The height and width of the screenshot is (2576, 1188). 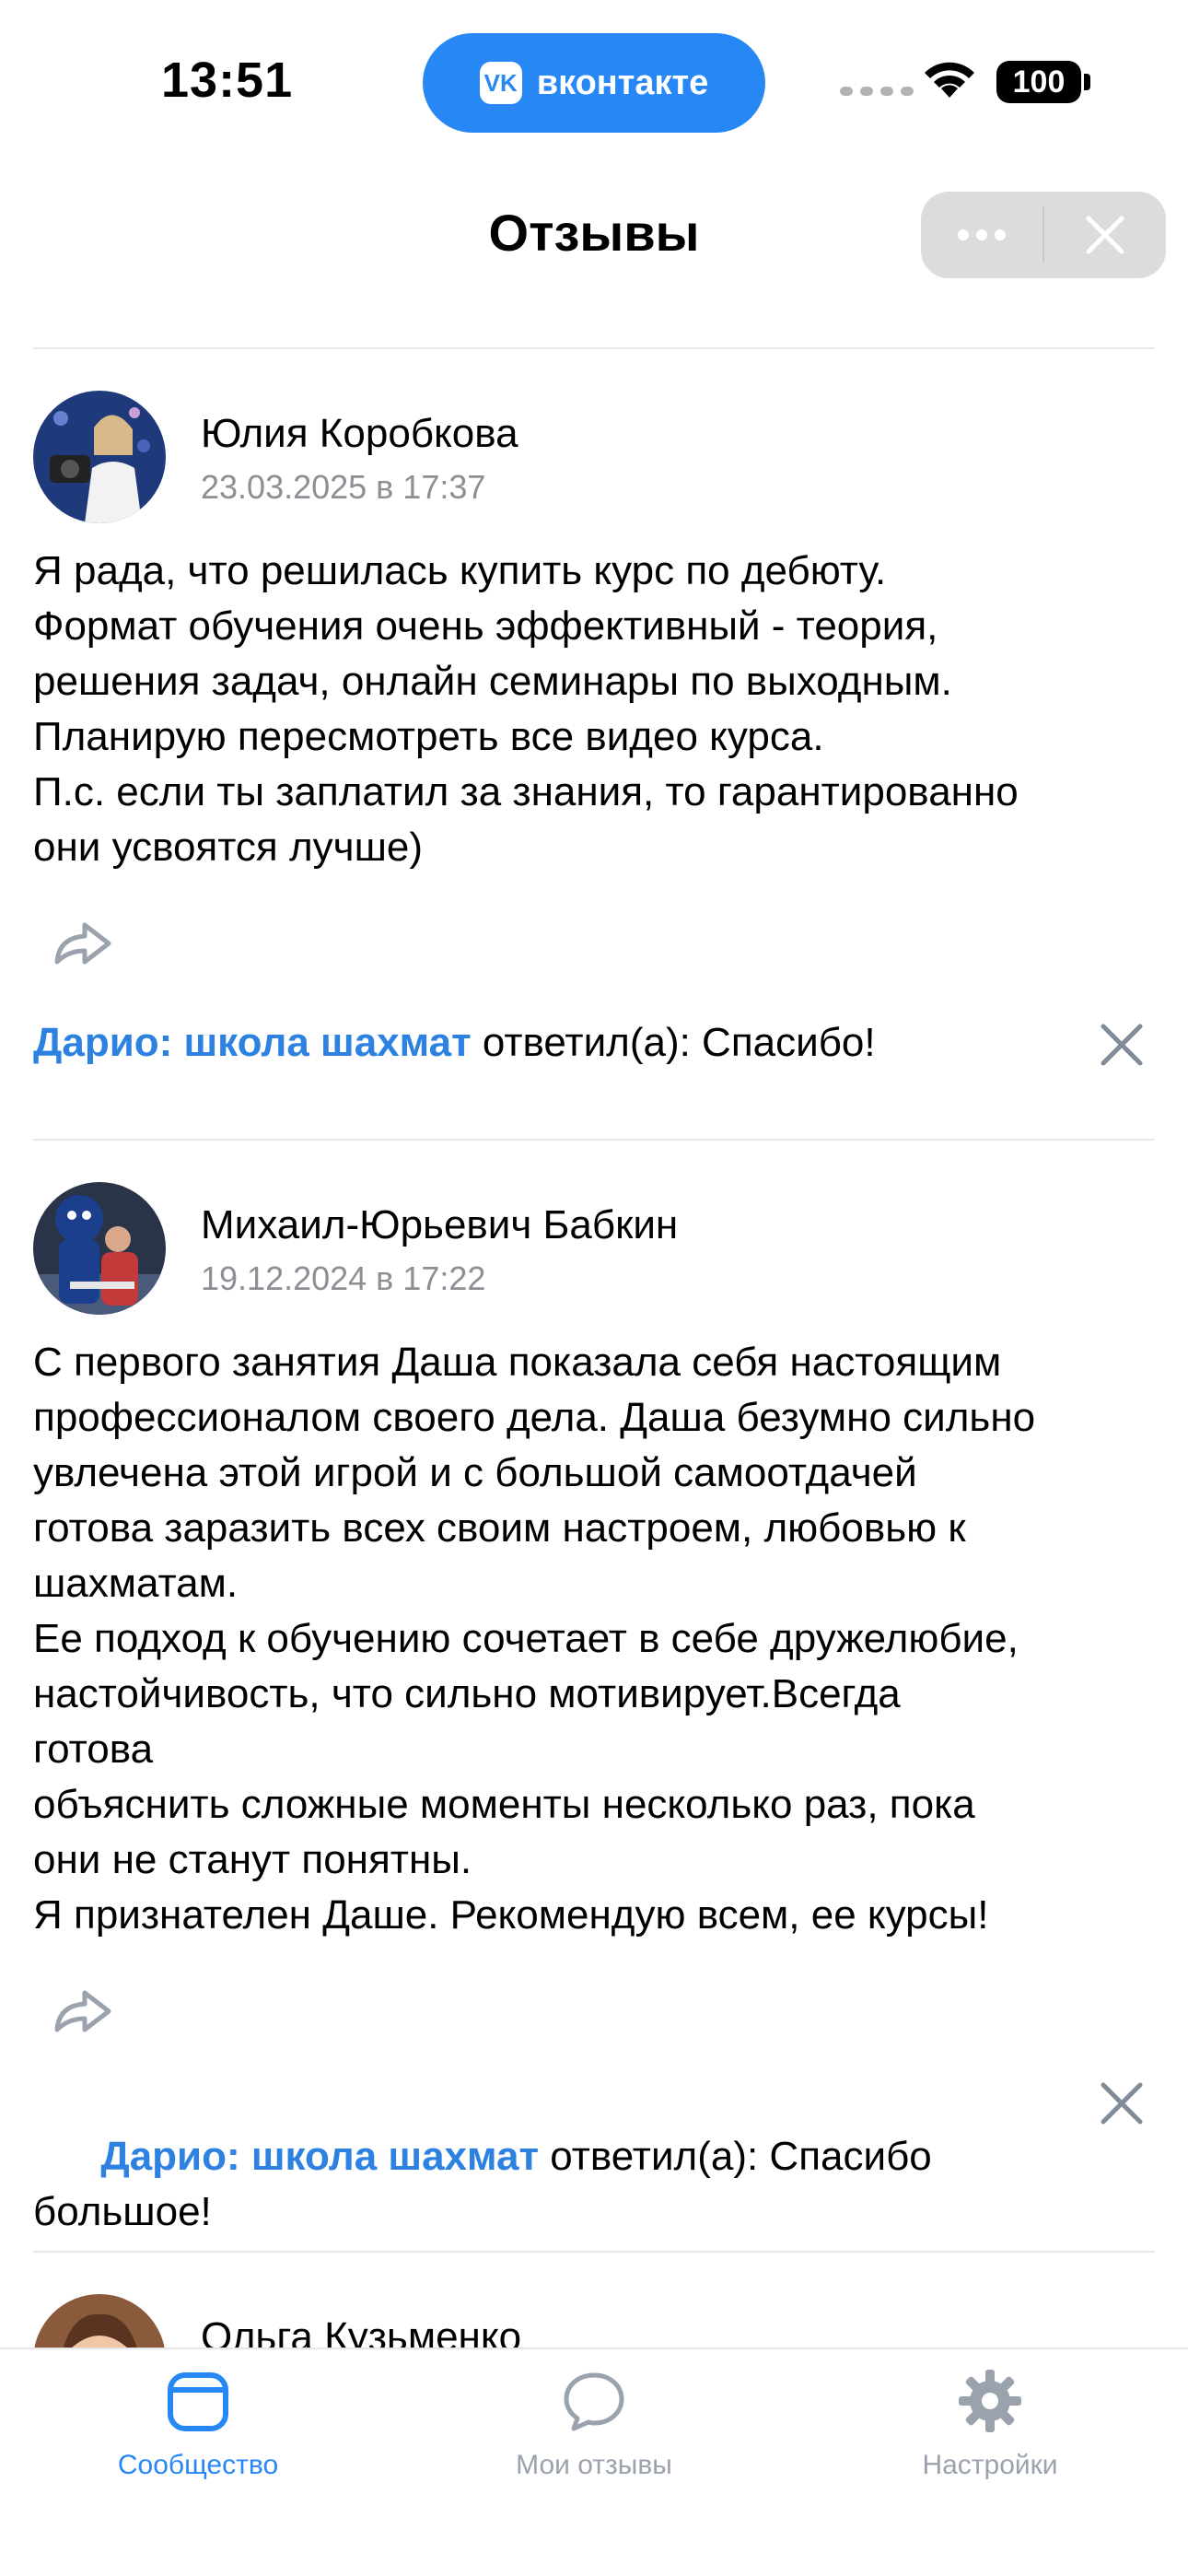 What do you see at coordinates (990, 2401) in the screenshot?
I see `gear-icon` at bounding box center [990, 2401].